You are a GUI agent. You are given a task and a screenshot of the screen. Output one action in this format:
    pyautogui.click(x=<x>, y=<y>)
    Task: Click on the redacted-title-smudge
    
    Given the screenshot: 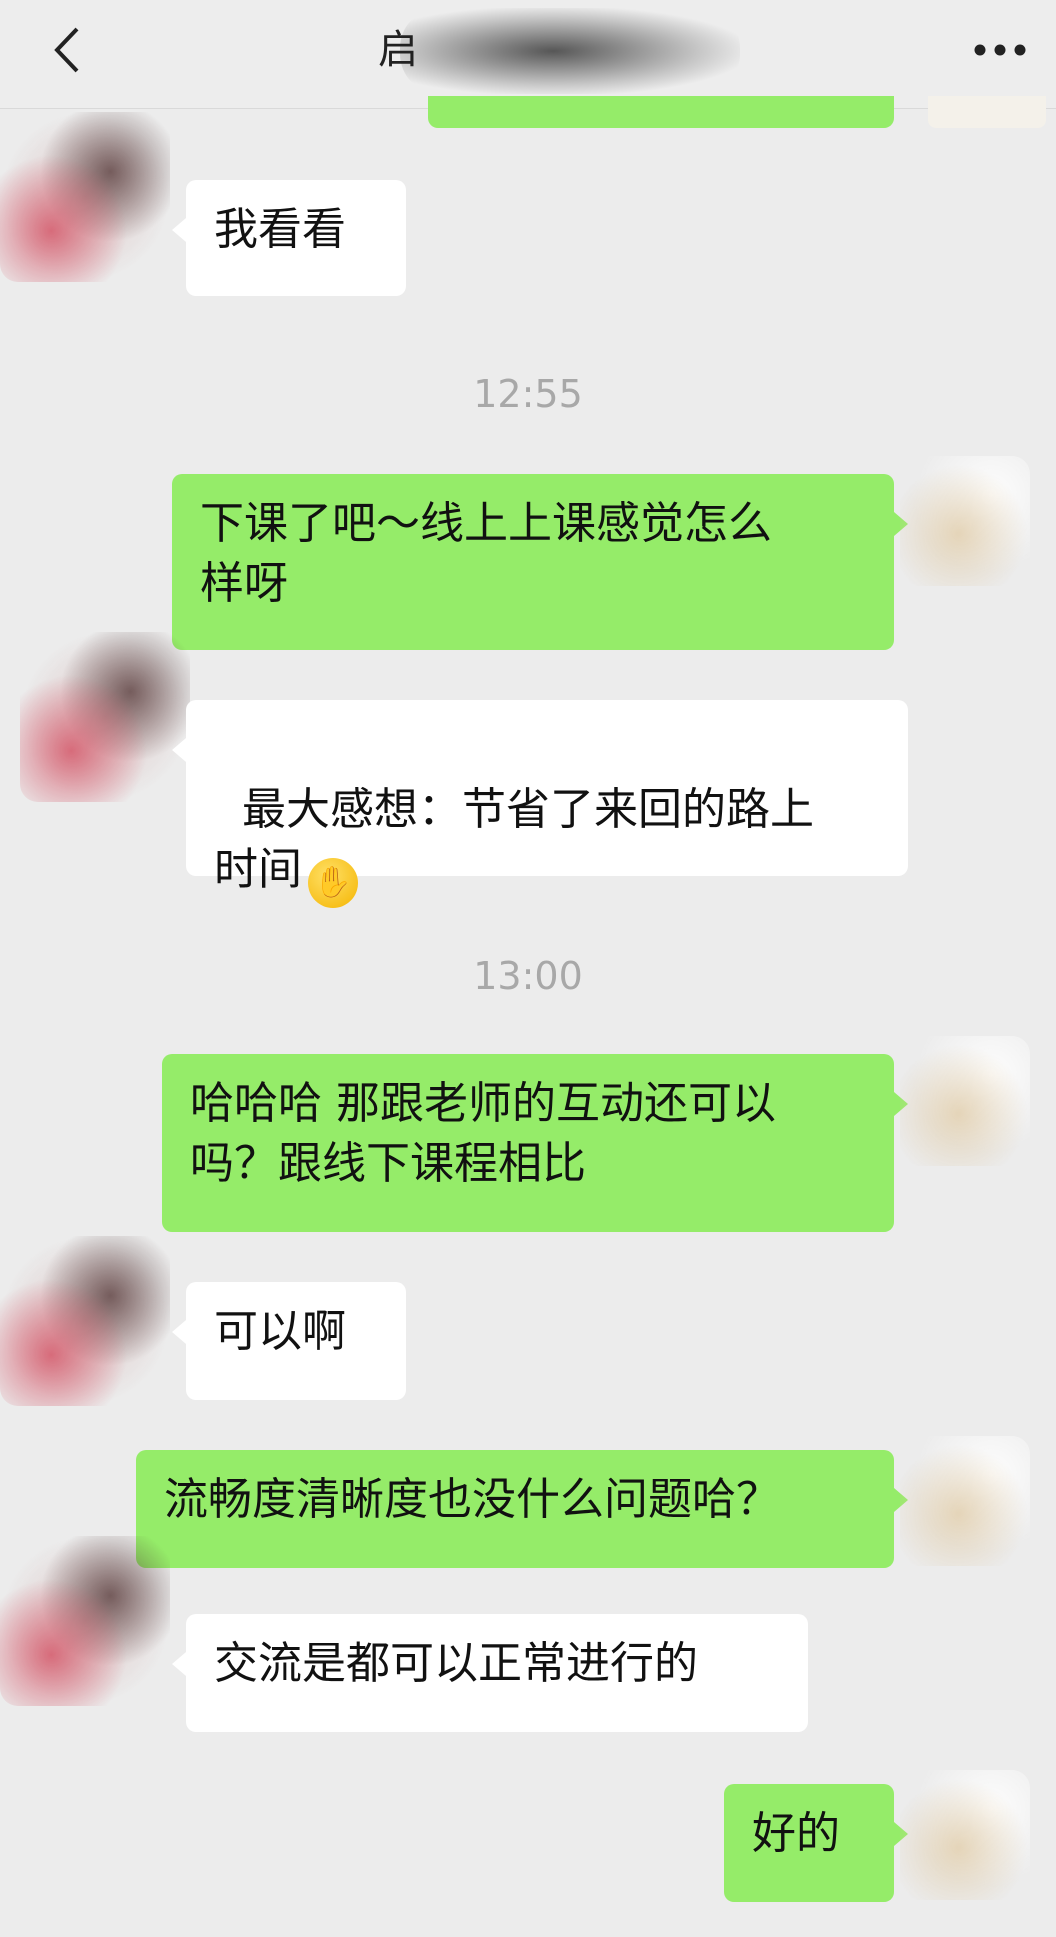 What is the action you would take?
    pyautogui.click(x=570, y=51)
    